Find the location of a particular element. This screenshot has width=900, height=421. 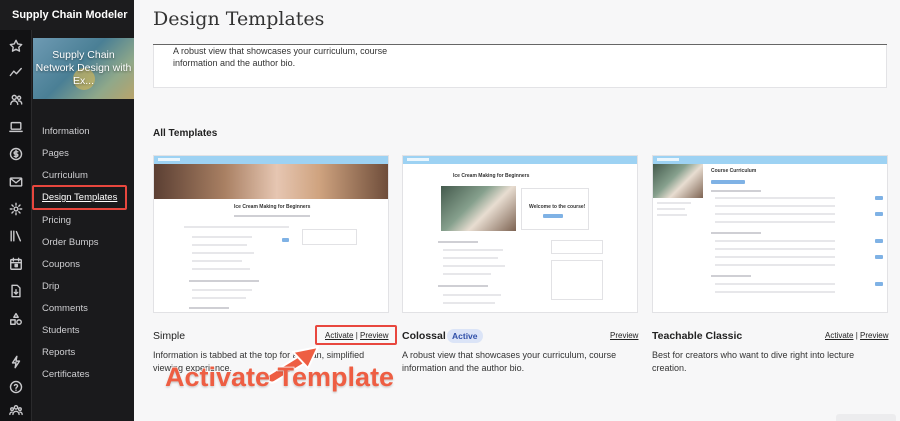

template-thumb-teachable-classic: Course Curriculum is located at coordinates (770, 234).